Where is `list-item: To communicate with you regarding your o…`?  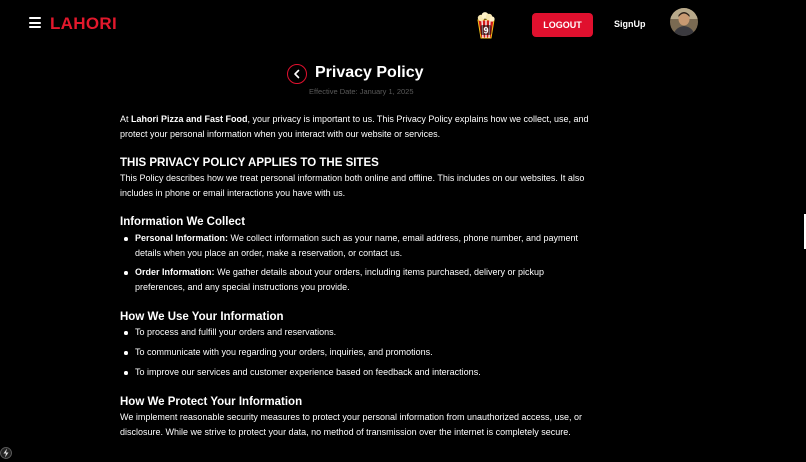
list-item: To communicate with you regarding your o… is located at coordinates (355, 352).